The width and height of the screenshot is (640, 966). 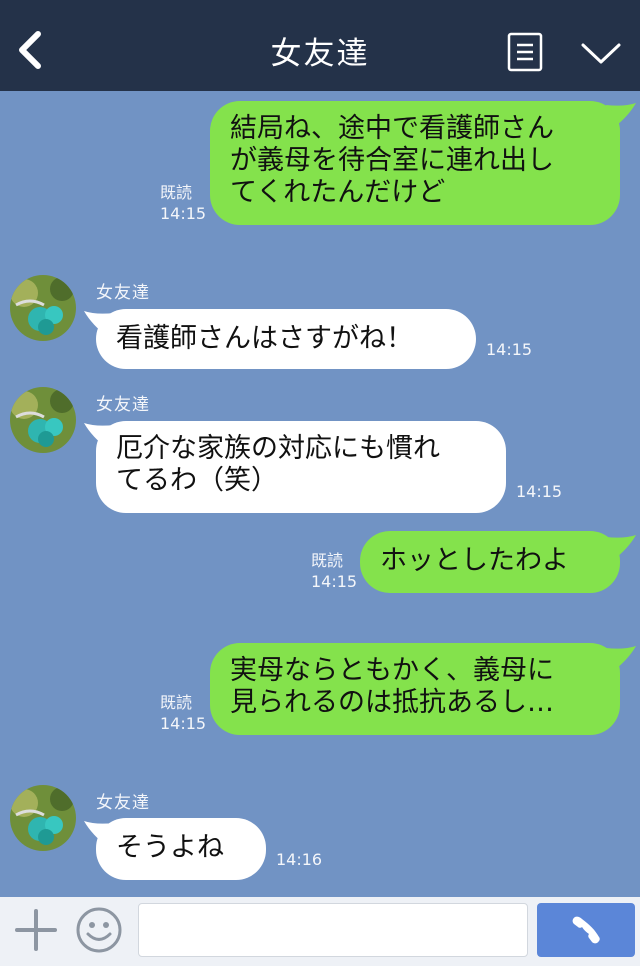 I want to click on message-bubble: 厄介な家族の対応にも慣れ てるわ（笑）, so click(x=301, y=467).